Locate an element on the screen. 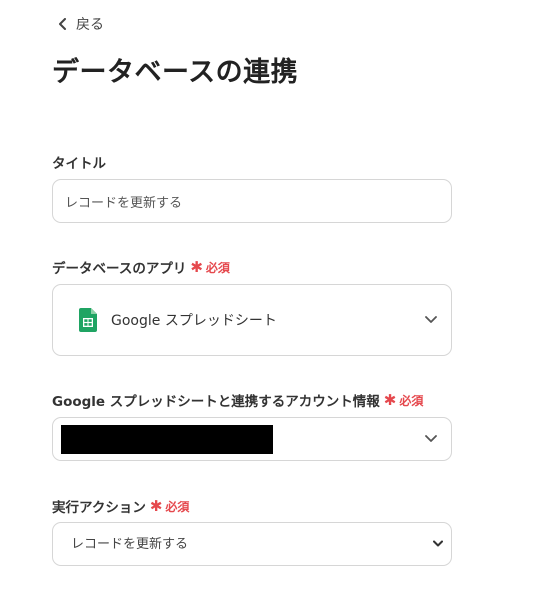 This screenshot has width=552, height=594. database-app-selected: Google スプレッドシート is located at coordinates (178, 320).